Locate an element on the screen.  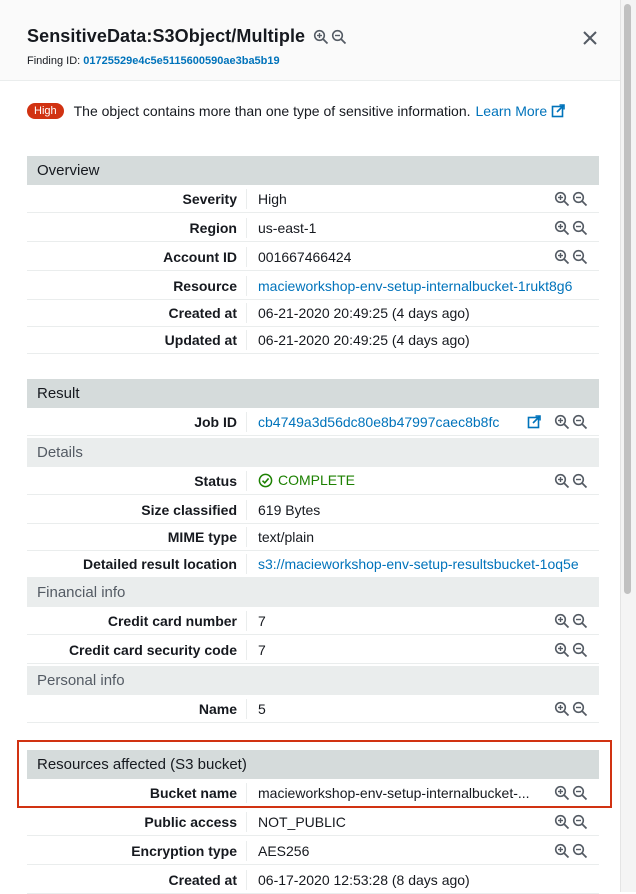
row-value: 001667466424 is located at coordinates (305, 257).